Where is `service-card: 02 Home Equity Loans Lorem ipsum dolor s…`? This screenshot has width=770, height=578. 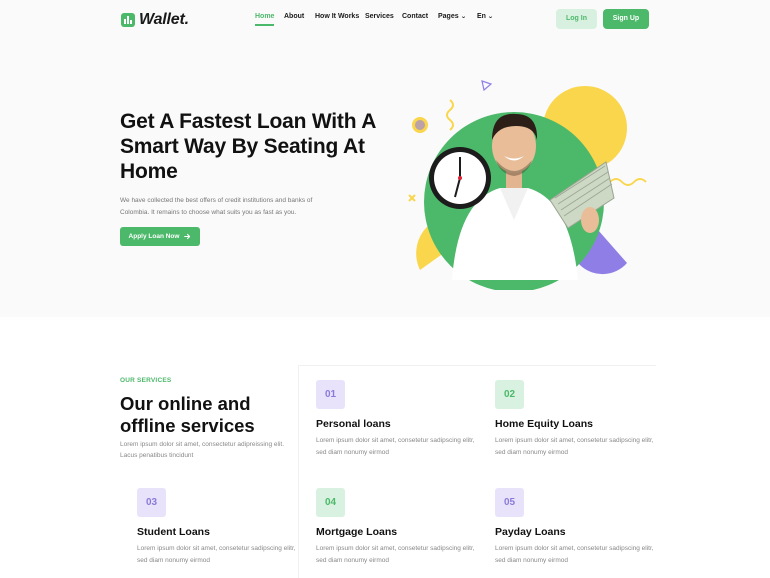 service-card: 02 Home Equity Loans Lorem ipsum dolor s… is located at coordinates (575, 430).